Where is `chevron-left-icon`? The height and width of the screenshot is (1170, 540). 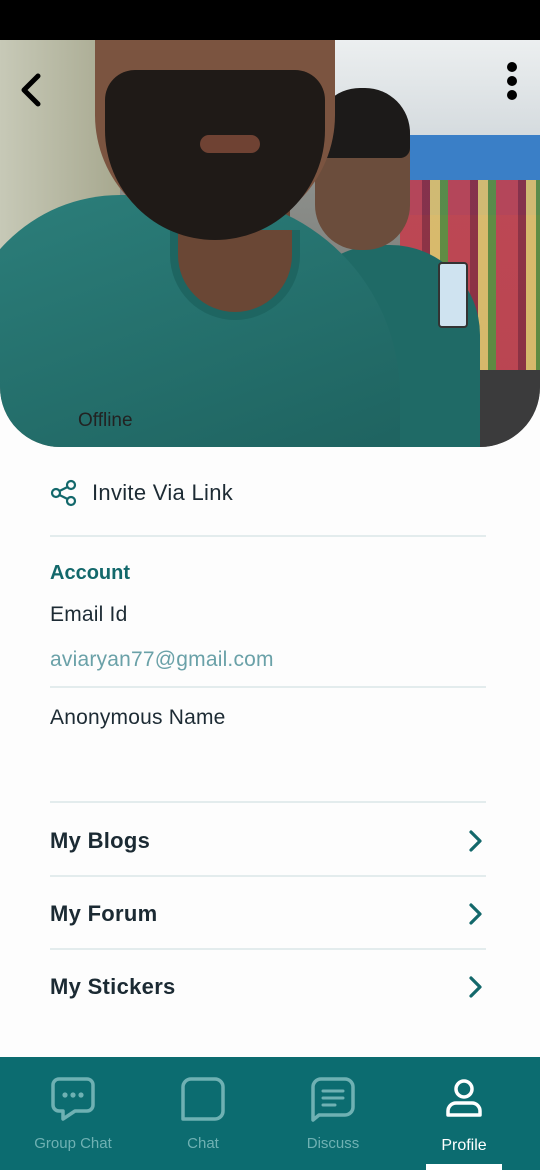 chevron-left-icon is located at coordinates (31, 90).